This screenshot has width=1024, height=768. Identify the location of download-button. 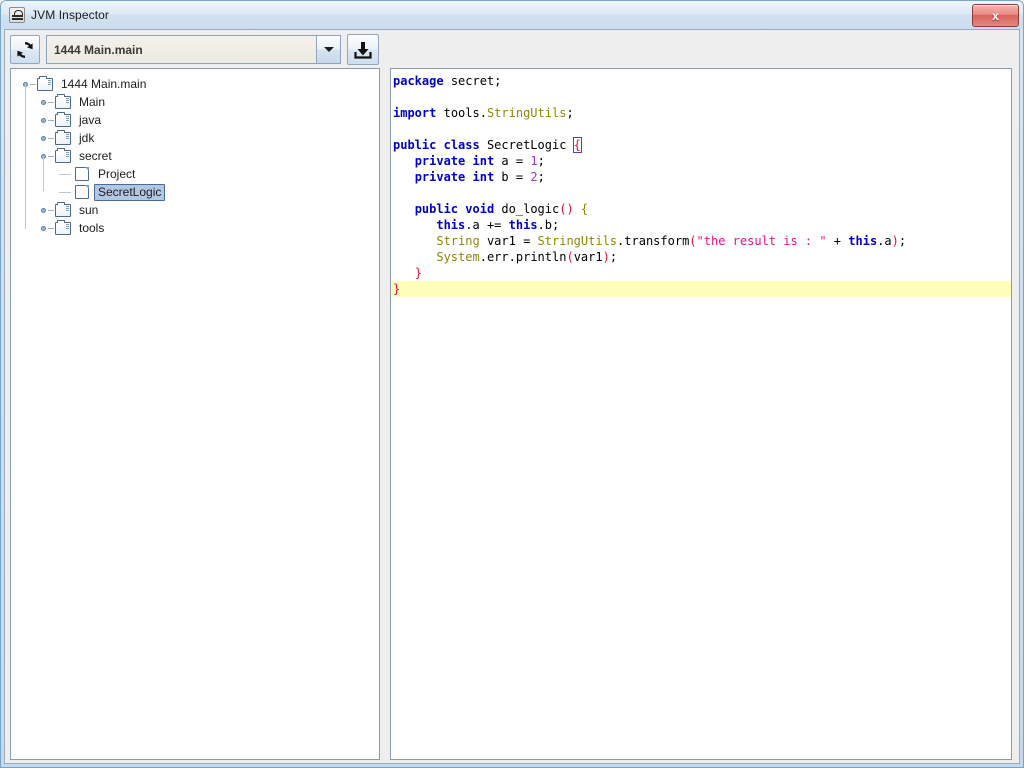
(363, 49).